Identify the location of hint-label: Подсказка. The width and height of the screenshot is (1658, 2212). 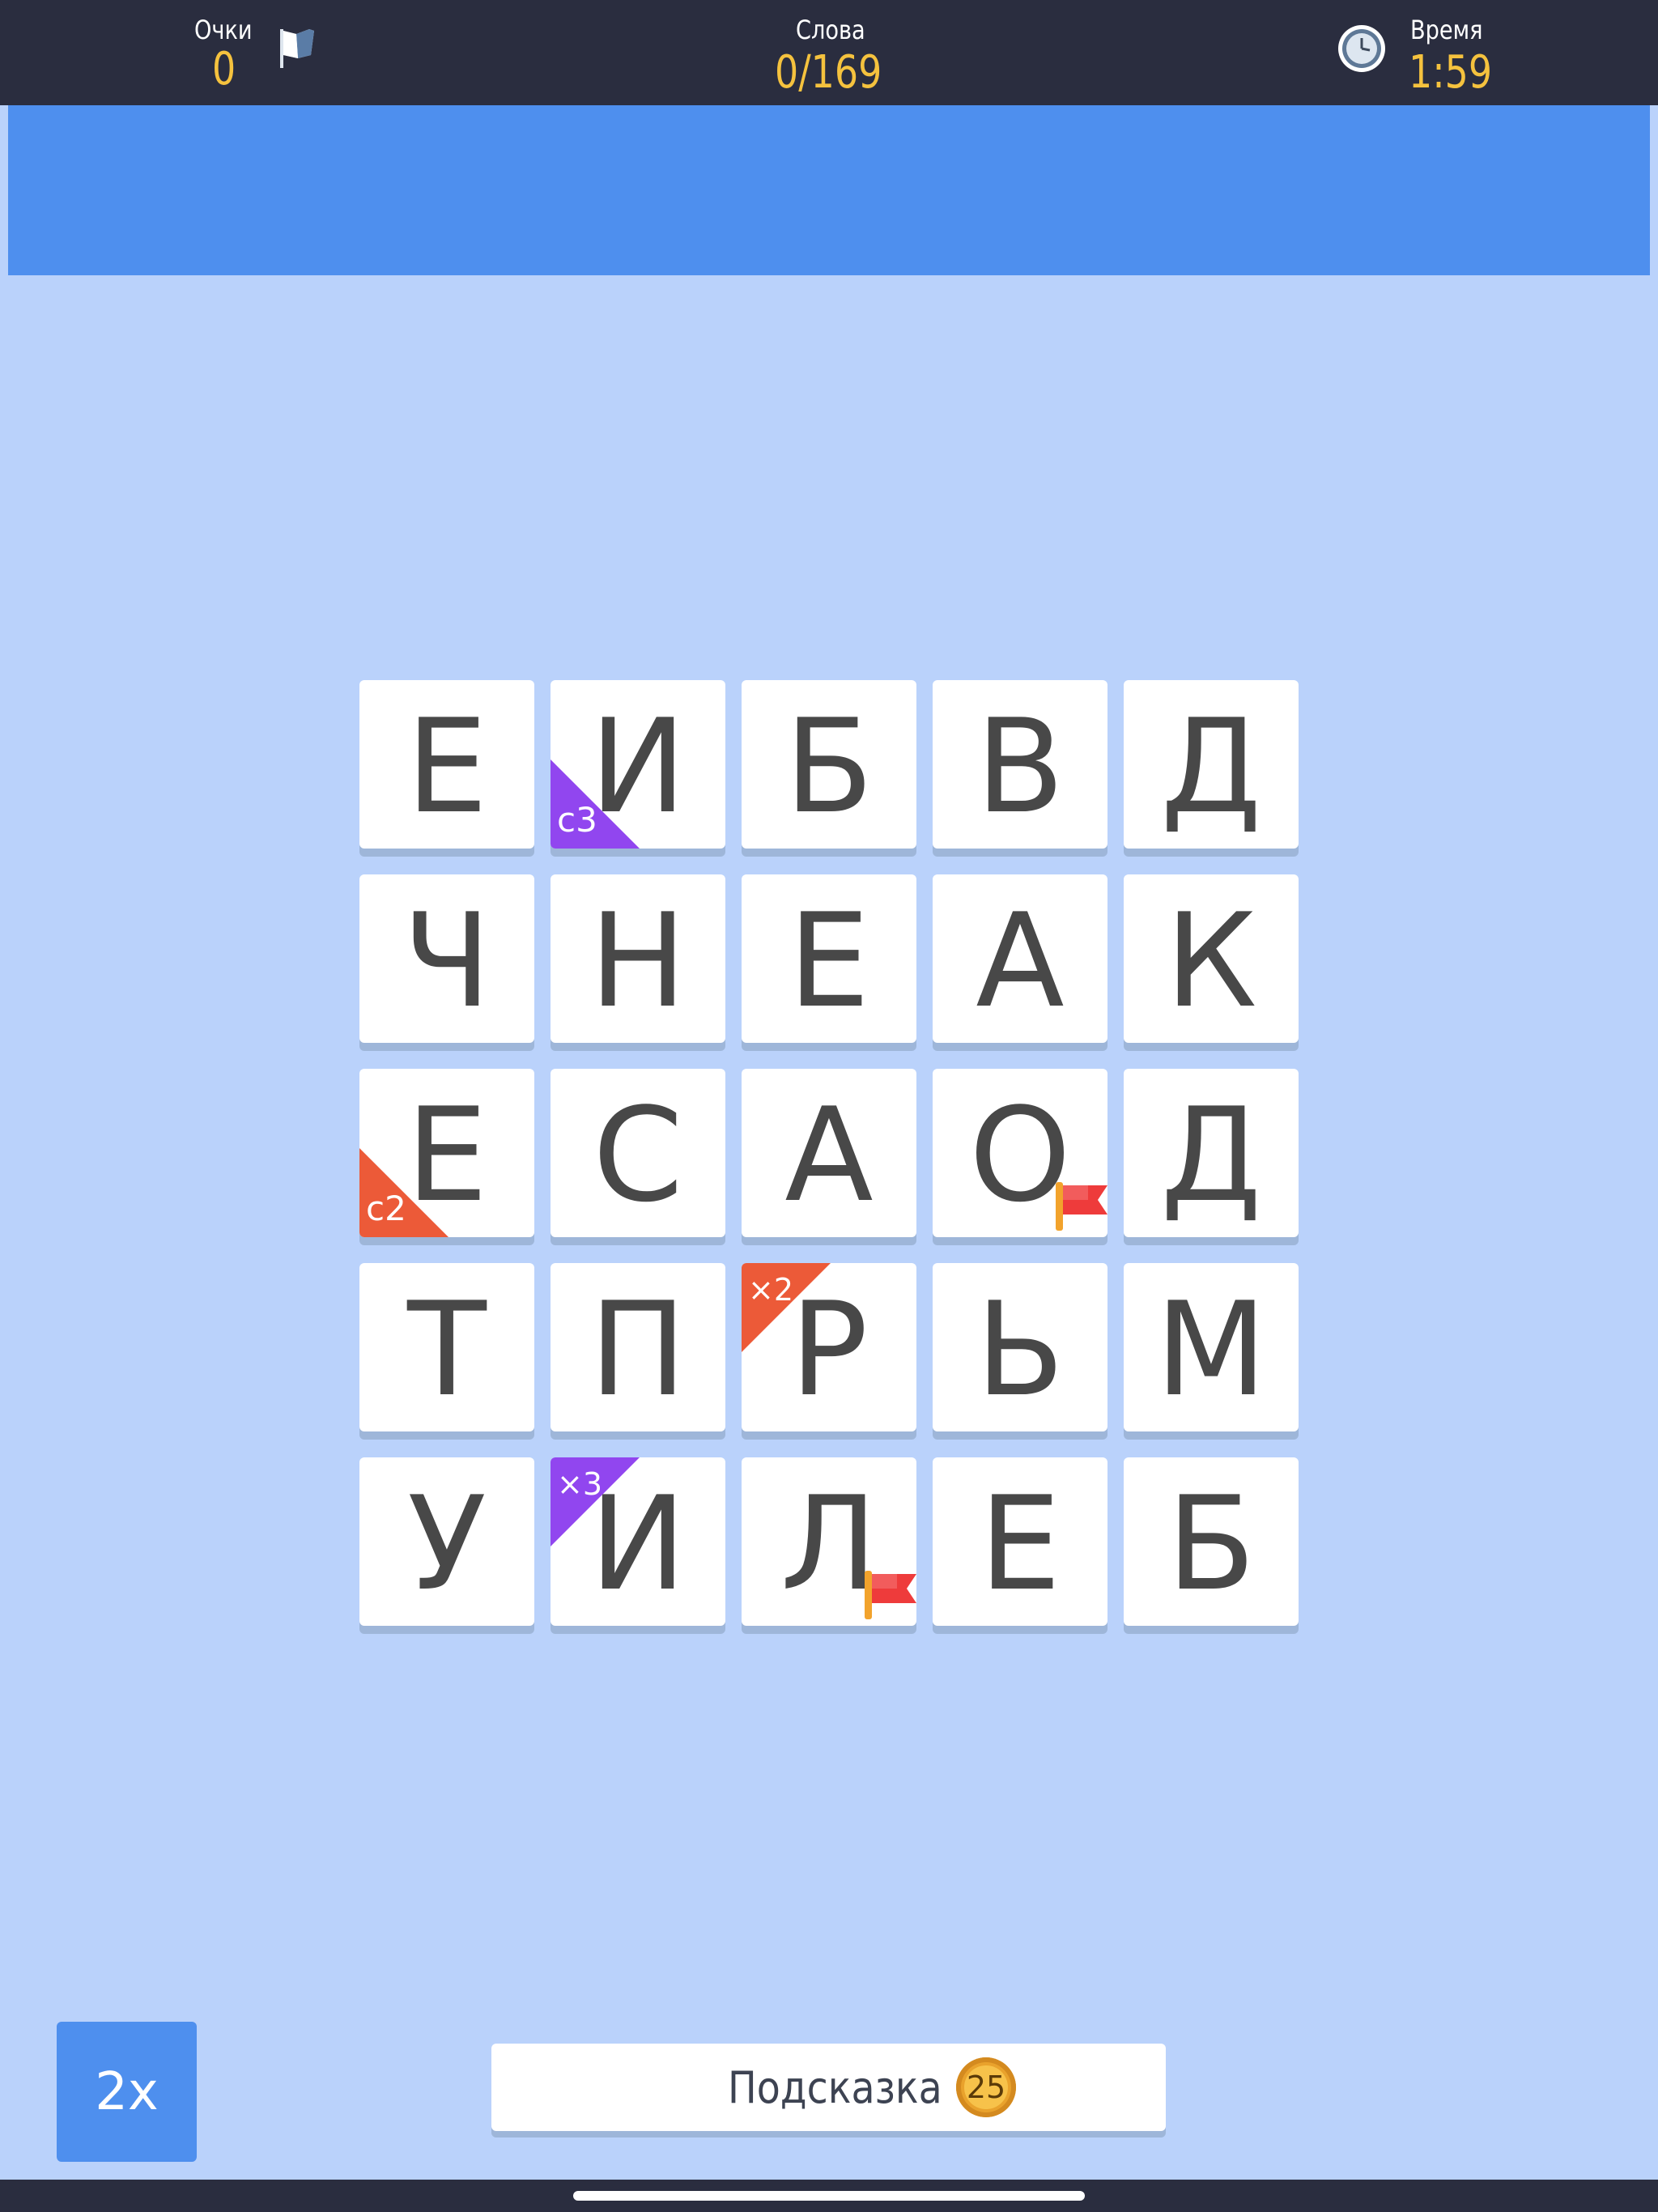
(835, 2087).